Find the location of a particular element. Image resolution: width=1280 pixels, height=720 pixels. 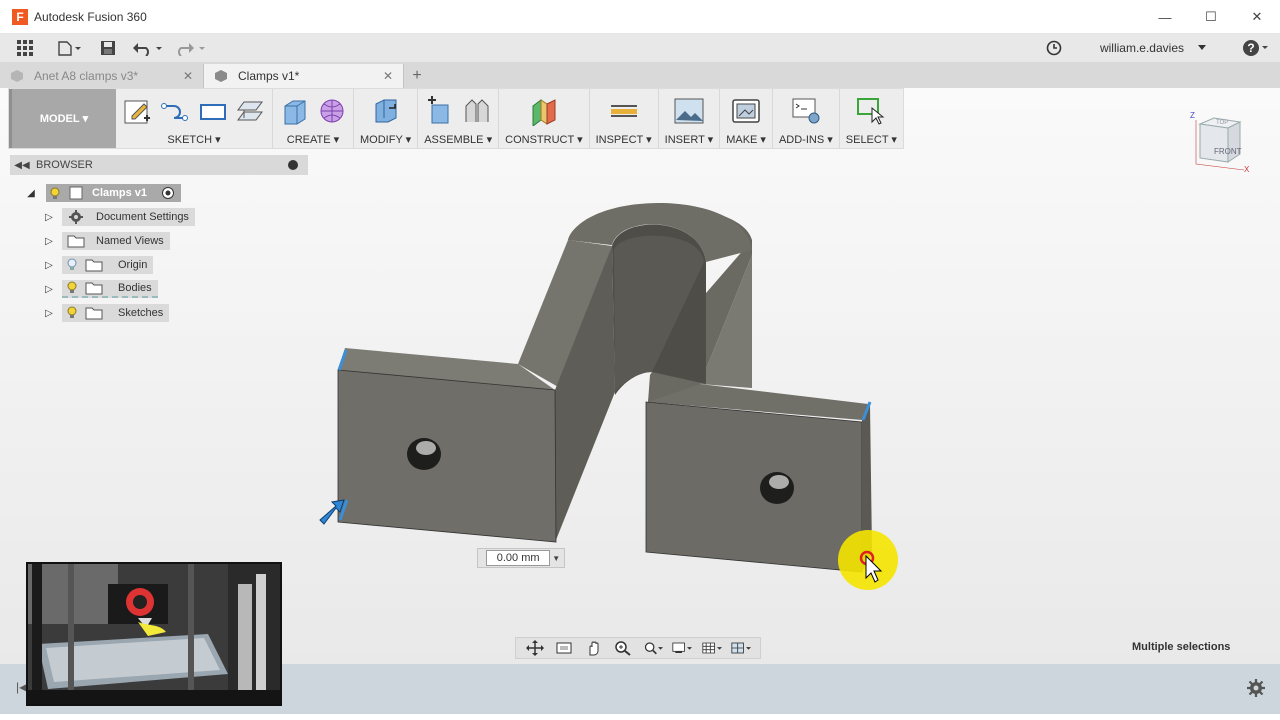

scripts-addins-icon is located at coordinates (806, 111).